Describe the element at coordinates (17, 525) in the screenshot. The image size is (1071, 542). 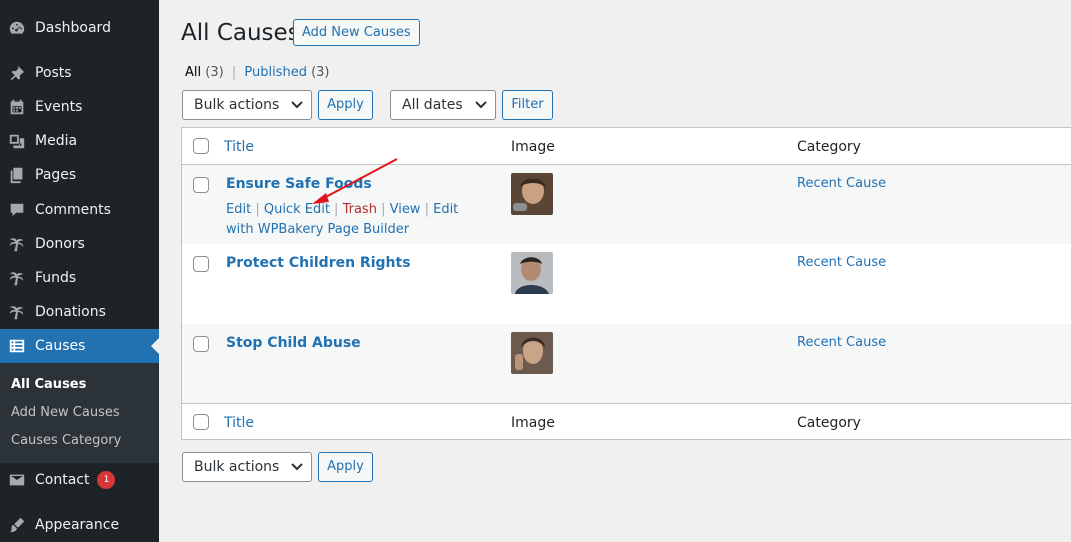
I see `brush-icon` at that location.